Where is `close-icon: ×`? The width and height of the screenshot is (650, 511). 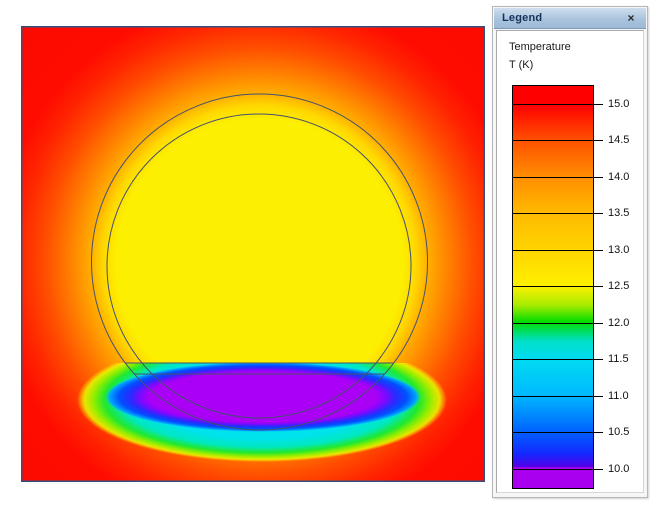 close-icon: × is located at coordinates (631, 18).